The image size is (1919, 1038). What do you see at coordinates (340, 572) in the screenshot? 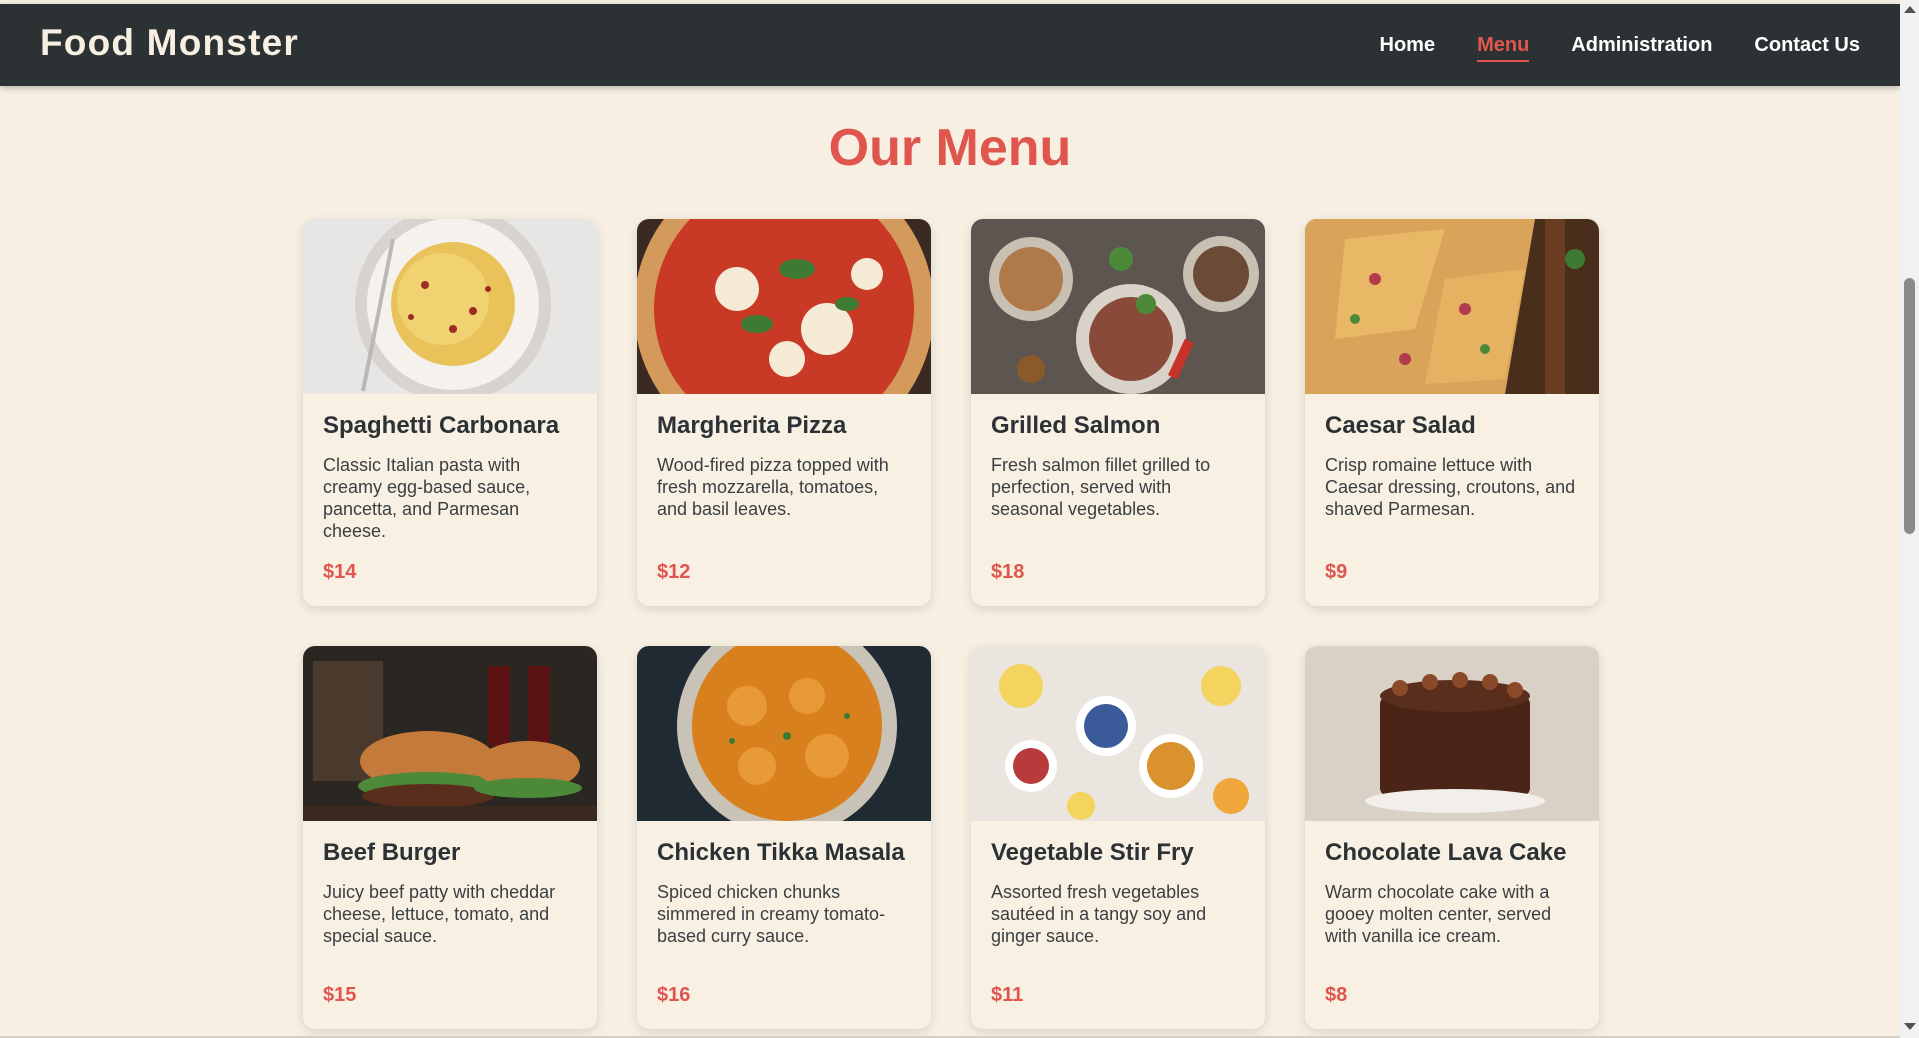
I see `item-price: $14` at bounding box center [340, 572].